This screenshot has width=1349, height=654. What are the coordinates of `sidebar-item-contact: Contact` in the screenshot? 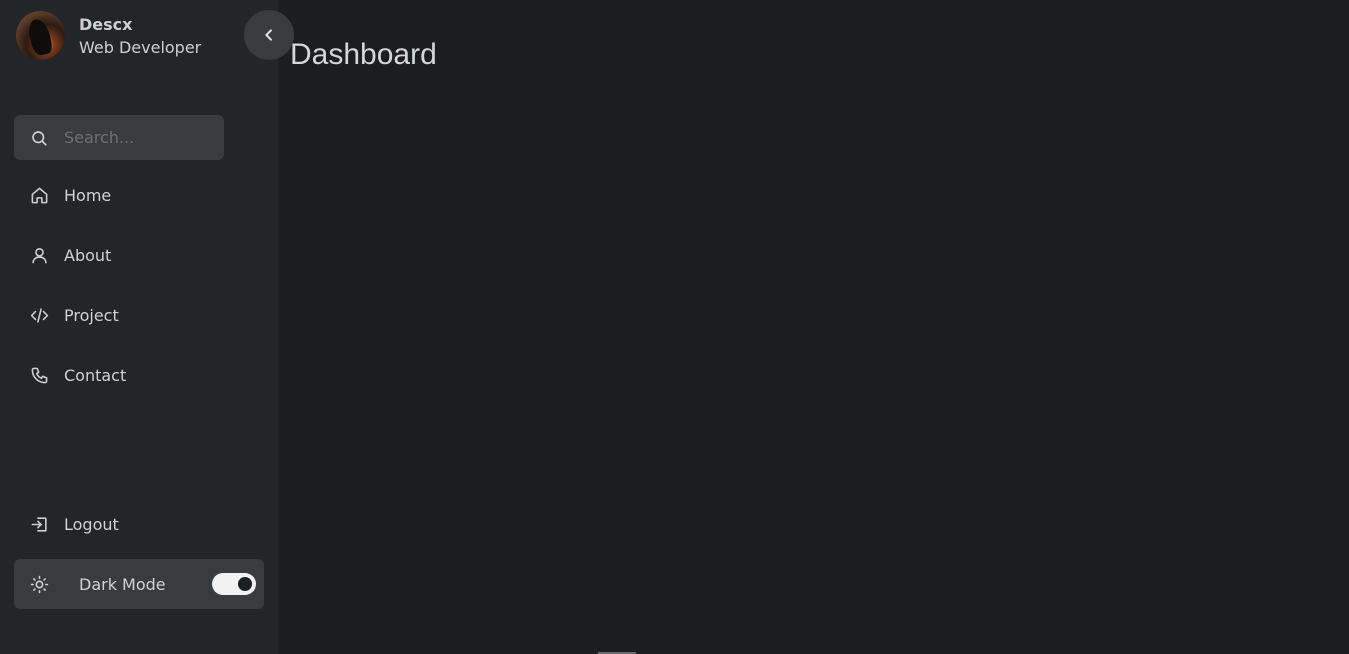 It's located at (139, 375).